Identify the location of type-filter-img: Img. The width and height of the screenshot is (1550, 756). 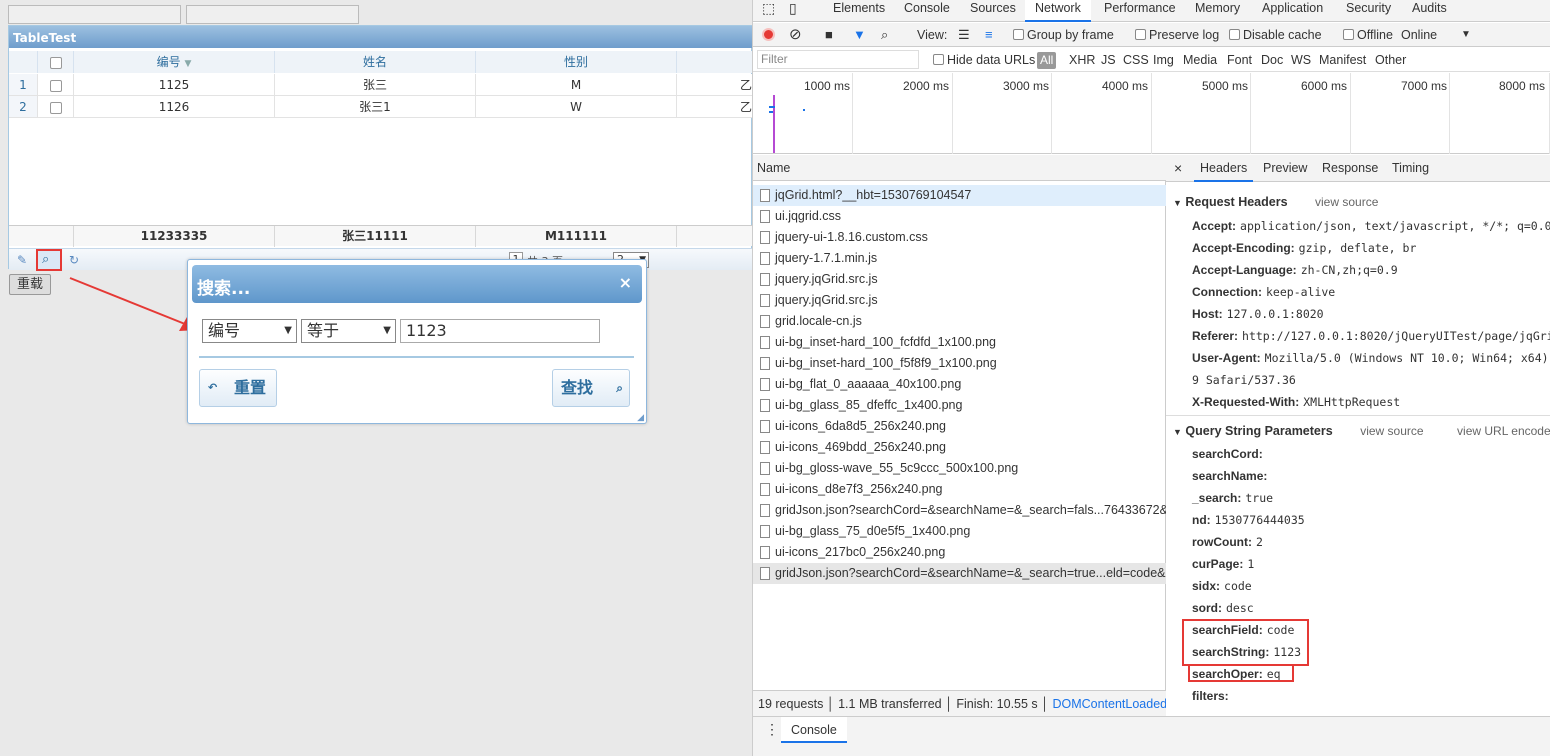
(1163, 60).